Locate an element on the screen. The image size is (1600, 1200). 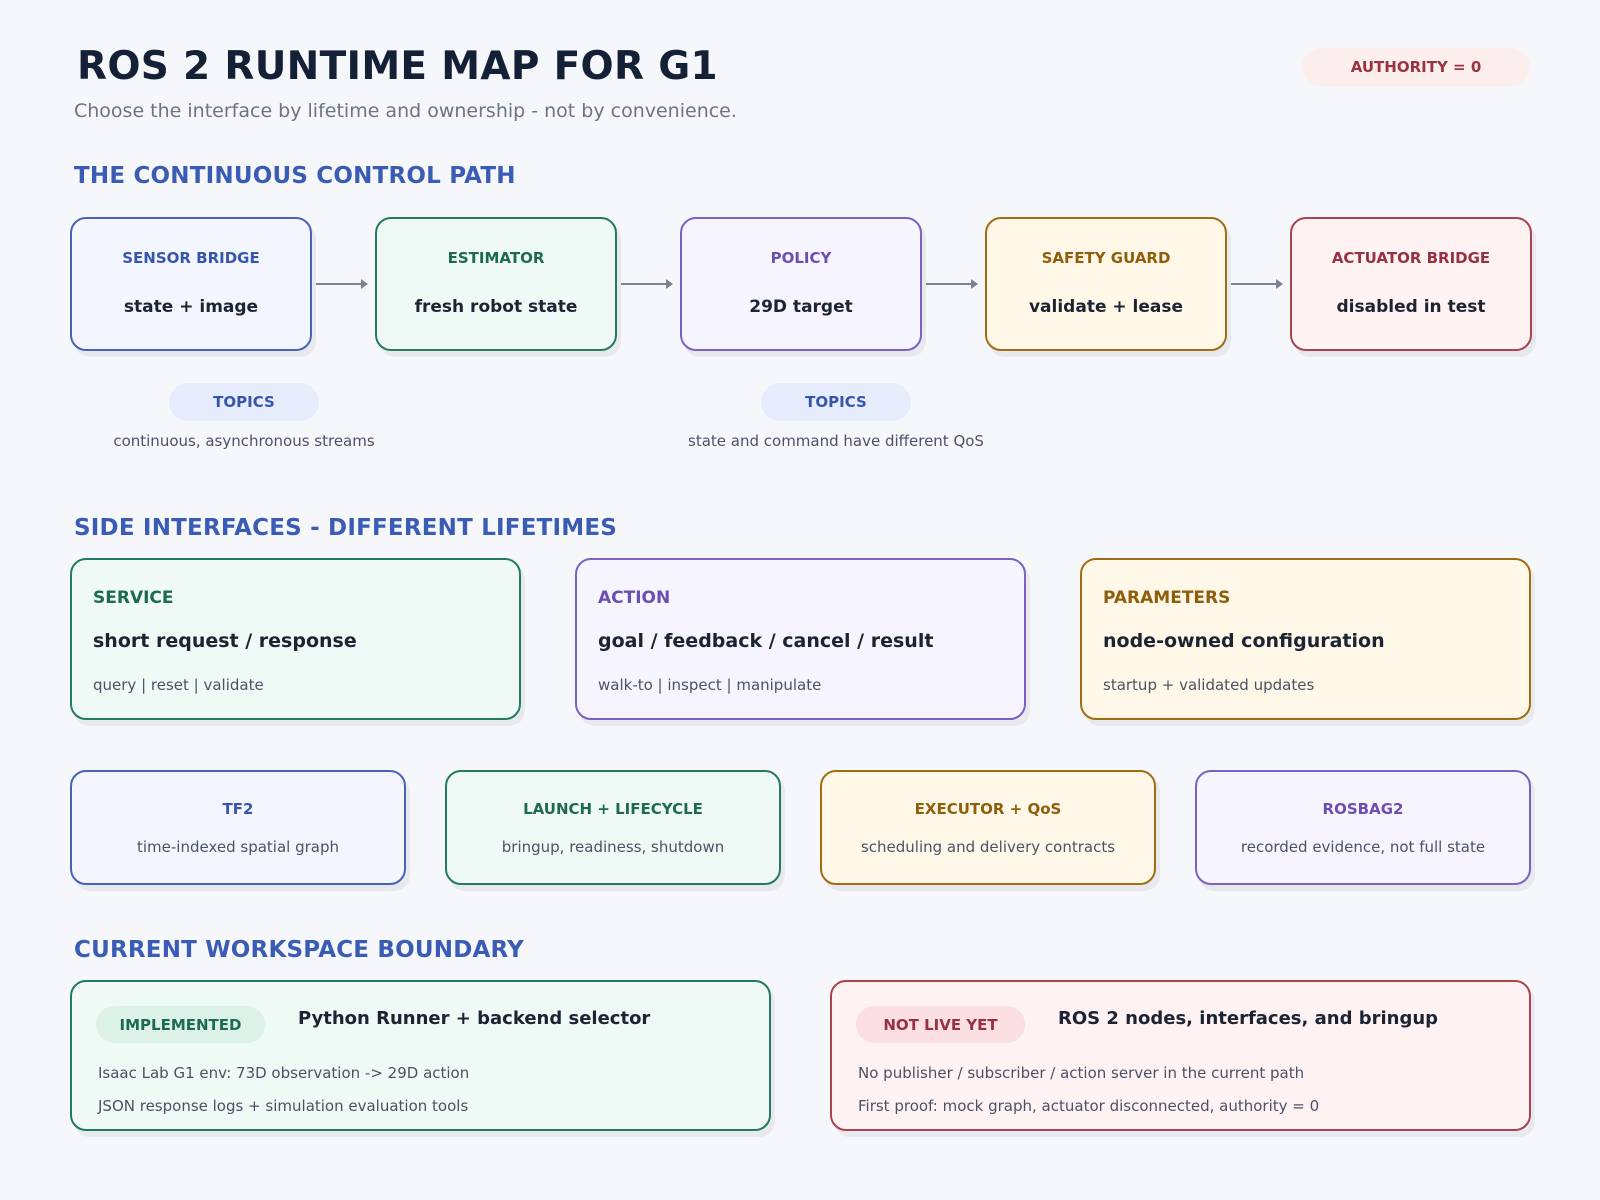
card-label: SERVICE is located at coordinates (133, 598).